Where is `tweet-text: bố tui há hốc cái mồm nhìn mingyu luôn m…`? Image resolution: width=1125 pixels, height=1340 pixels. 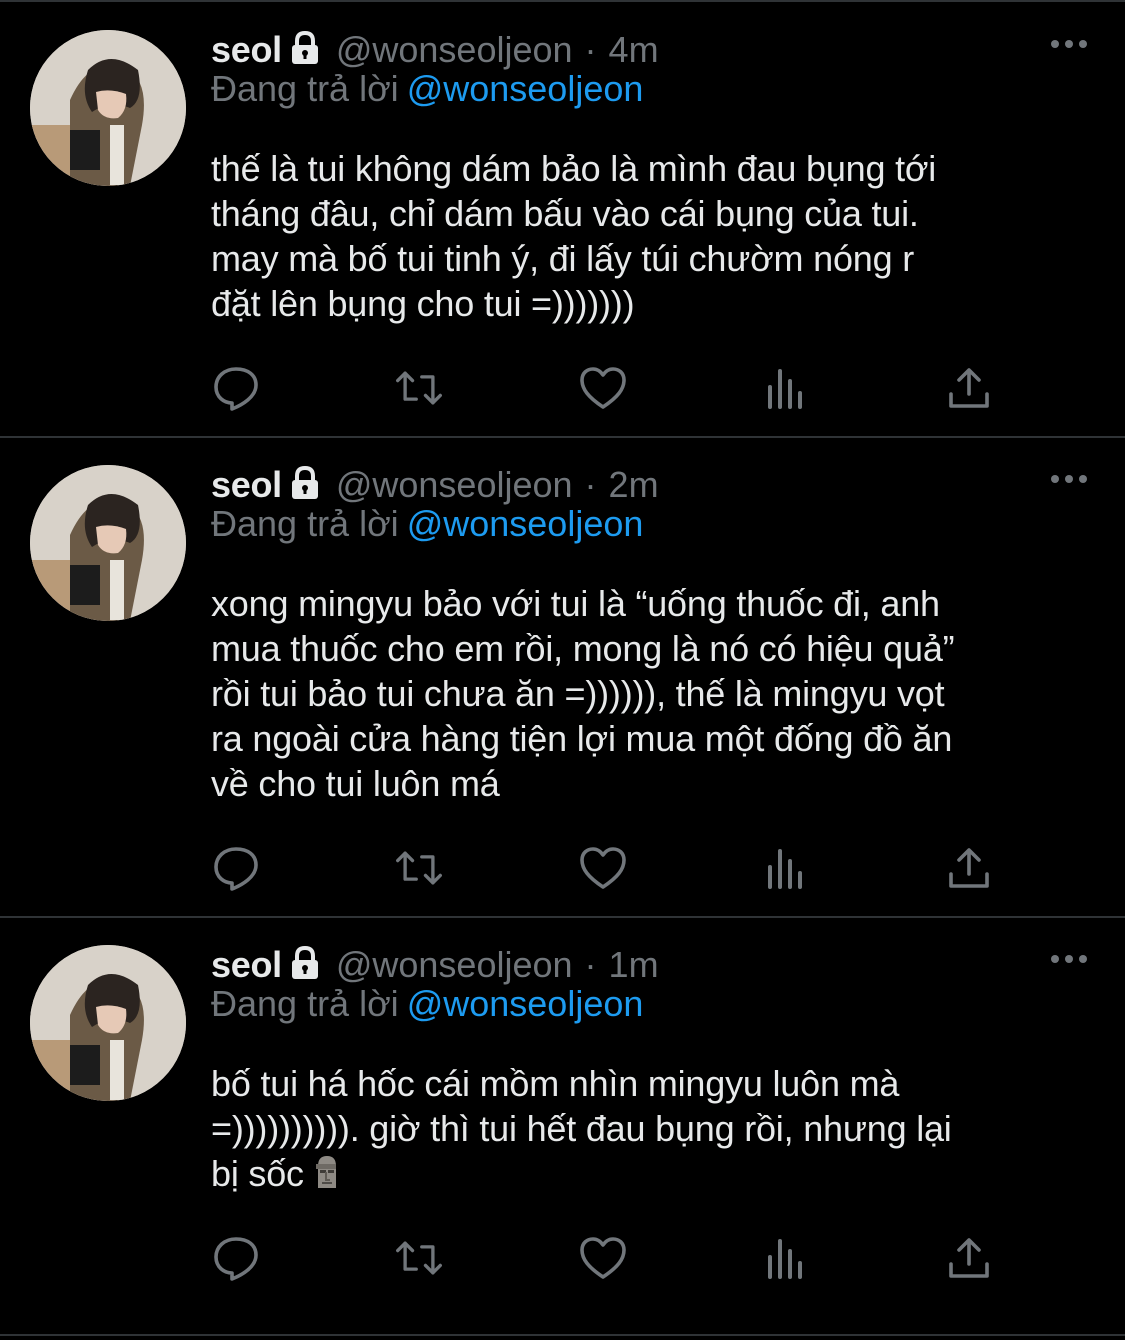
tweet-text: bố tui há hốc cái mồm nhìn mingyu luôn m… is located at coordinates (656, 1128).